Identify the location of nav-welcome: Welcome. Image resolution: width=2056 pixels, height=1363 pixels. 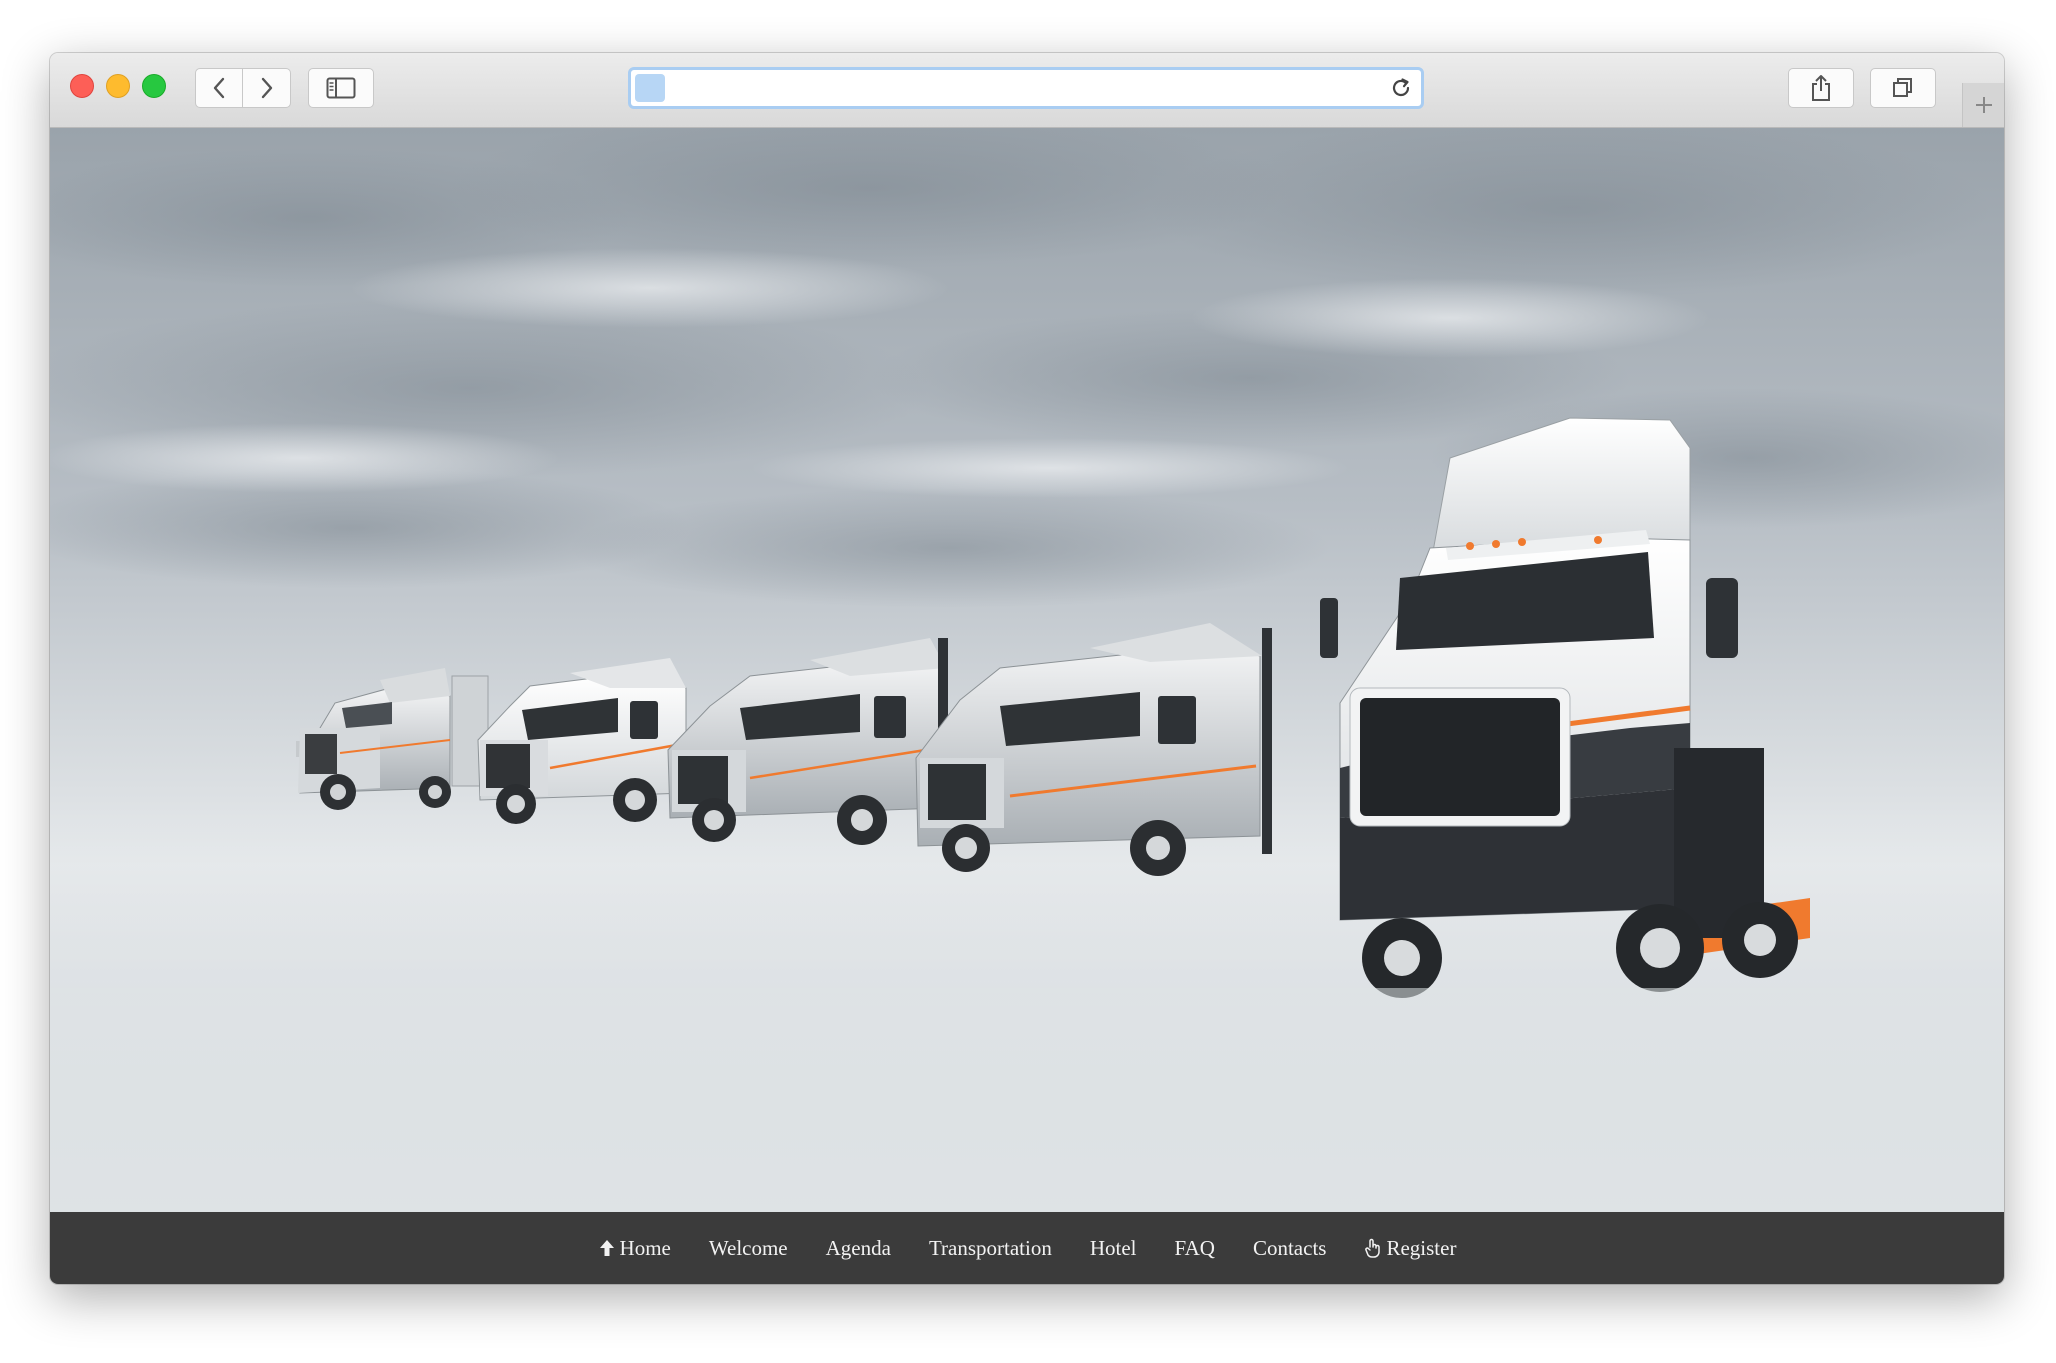
(748, 1248).